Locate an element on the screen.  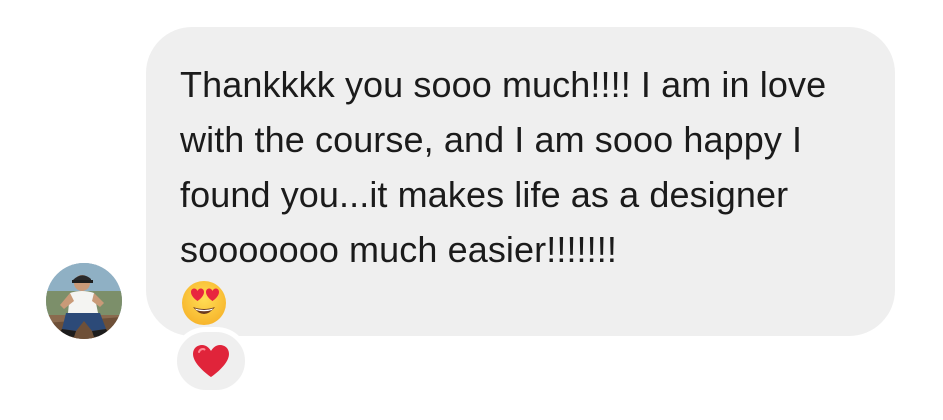
sender-avatar is located at coordinates (84, 301).